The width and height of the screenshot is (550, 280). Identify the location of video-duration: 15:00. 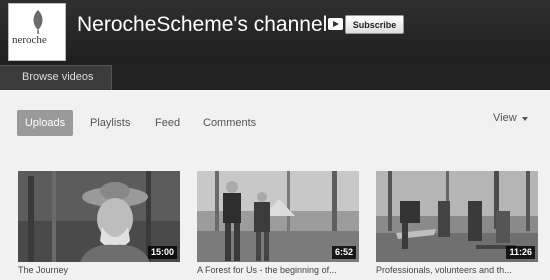
(162, 252).